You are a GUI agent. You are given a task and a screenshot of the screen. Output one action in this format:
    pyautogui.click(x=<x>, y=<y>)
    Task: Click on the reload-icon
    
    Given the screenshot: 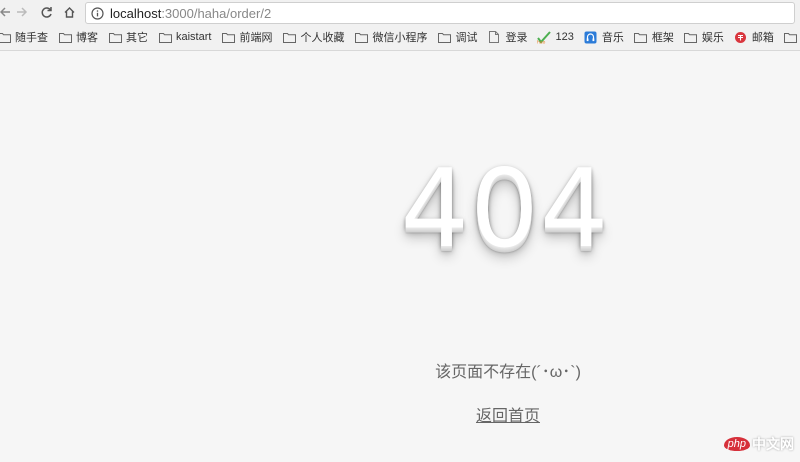 What is the action you would take?
    pyautogui.click(x=46, y=12)
    